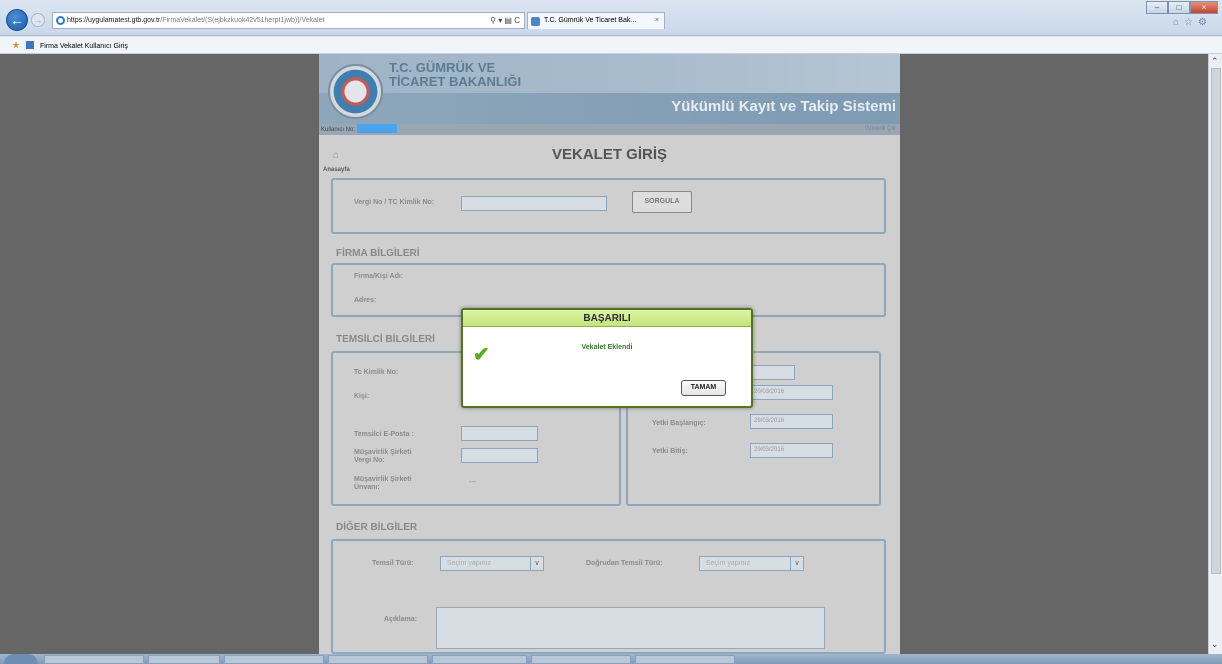 The image size is (1222, 664). What do you see at coordinates (401, 619) in the screenshot?
I see `description-label: Açıklama:` at bounding box center [401, 619].